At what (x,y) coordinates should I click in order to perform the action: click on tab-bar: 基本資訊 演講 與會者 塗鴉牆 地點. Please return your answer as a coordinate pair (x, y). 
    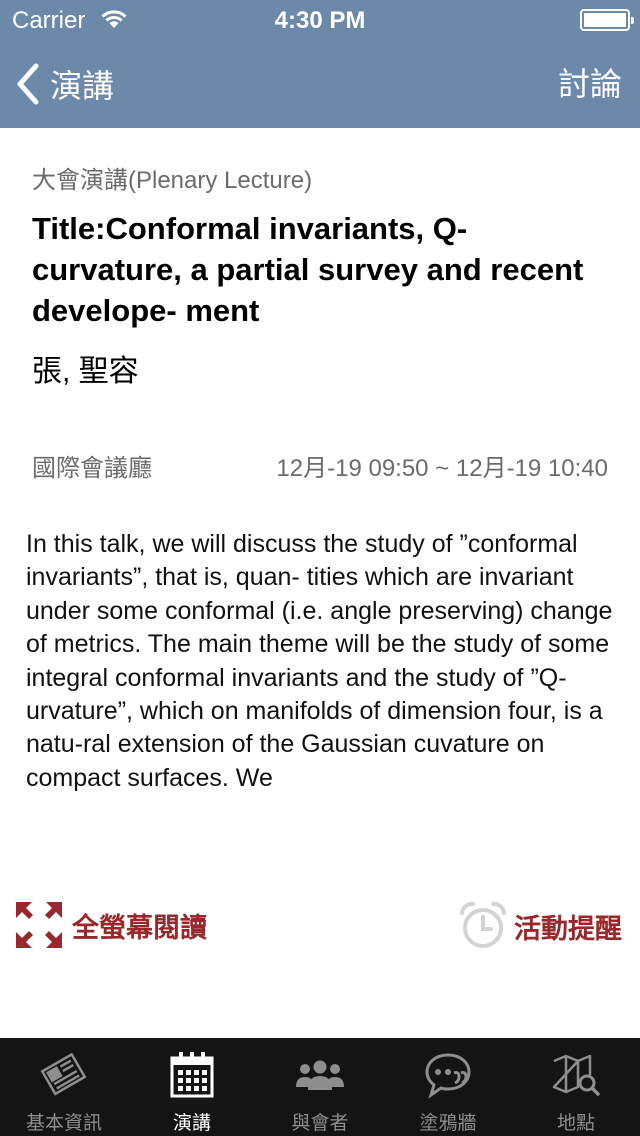
    Looking at the image, I should click on (320, 1087).